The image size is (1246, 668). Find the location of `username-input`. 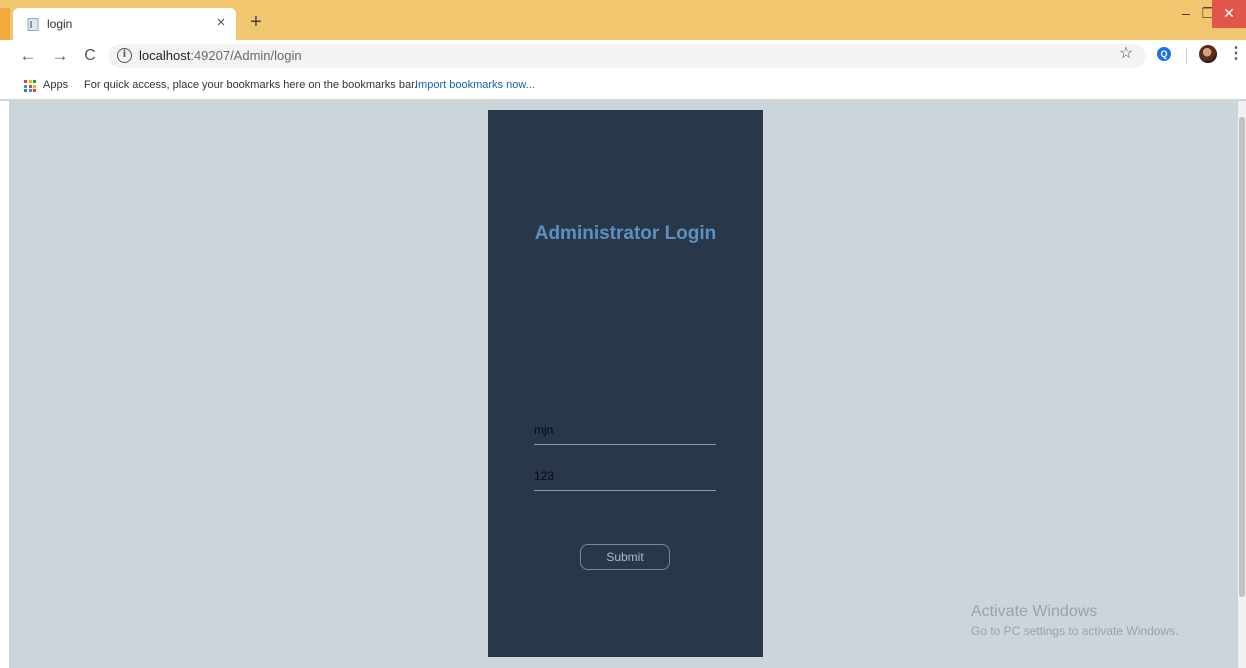

username-input is located at coordinates (625, 430).